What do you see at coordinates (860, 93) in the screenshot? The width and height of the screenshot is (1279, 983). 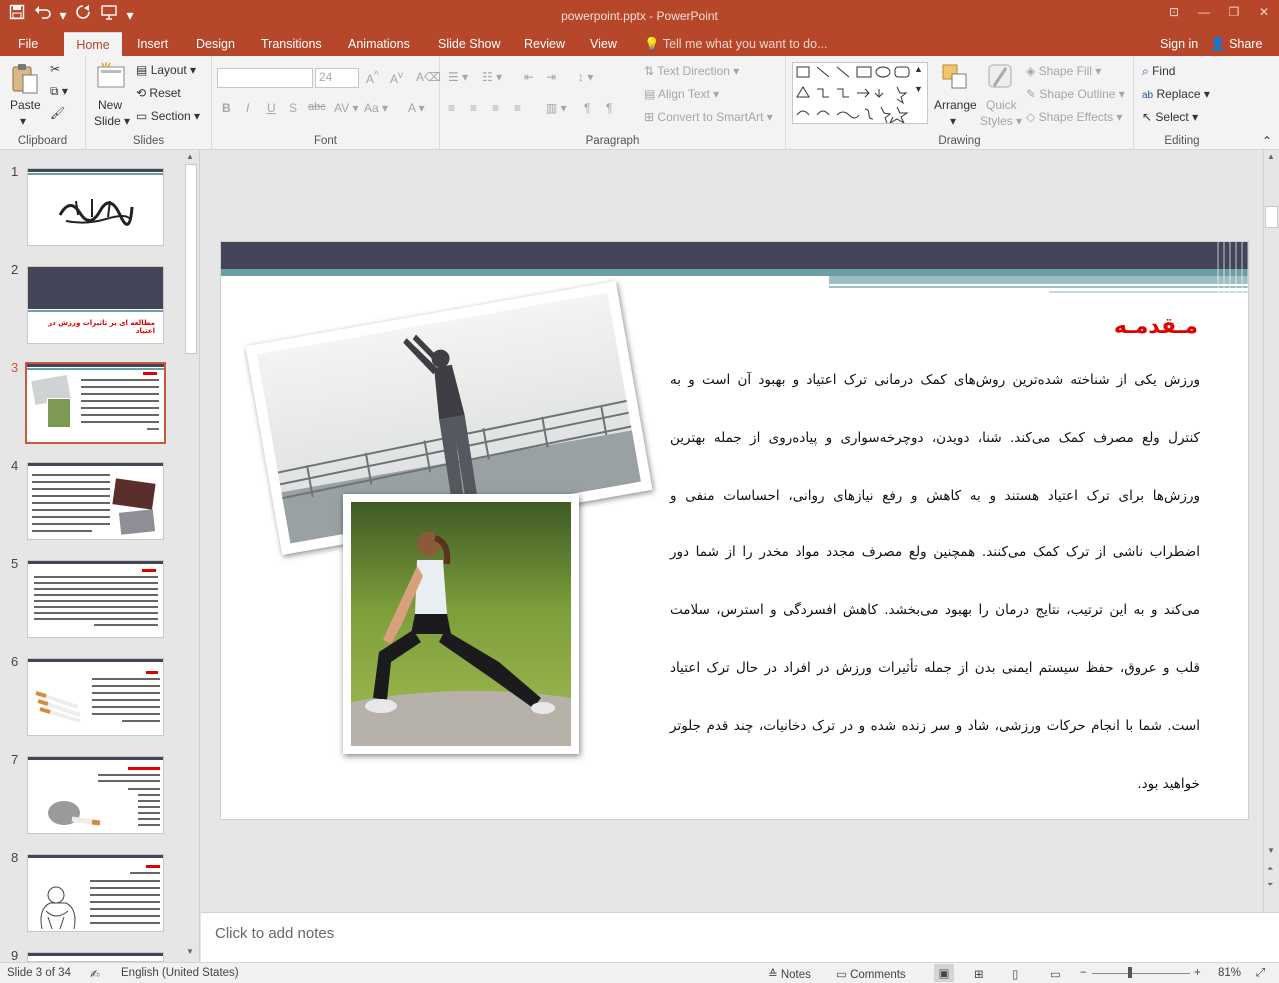 I see `shapes-gallery` at bounding box center [860, 93].